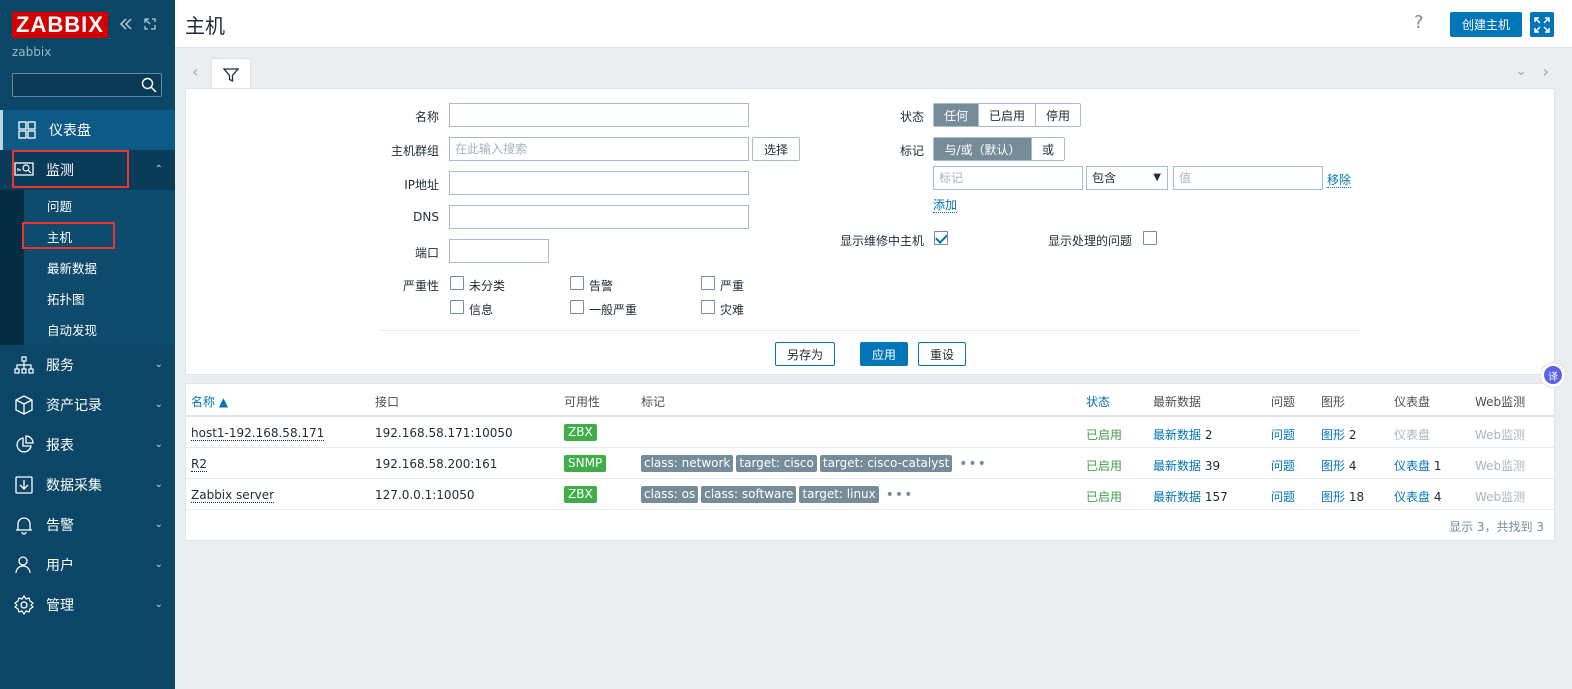 Image resolution: width=1572 pixels, height=689 pixels. Describe the element at coordinates (87, 485) in the screenshot. I see `nav-data-collection: 数据采集 ⌄` at that location.